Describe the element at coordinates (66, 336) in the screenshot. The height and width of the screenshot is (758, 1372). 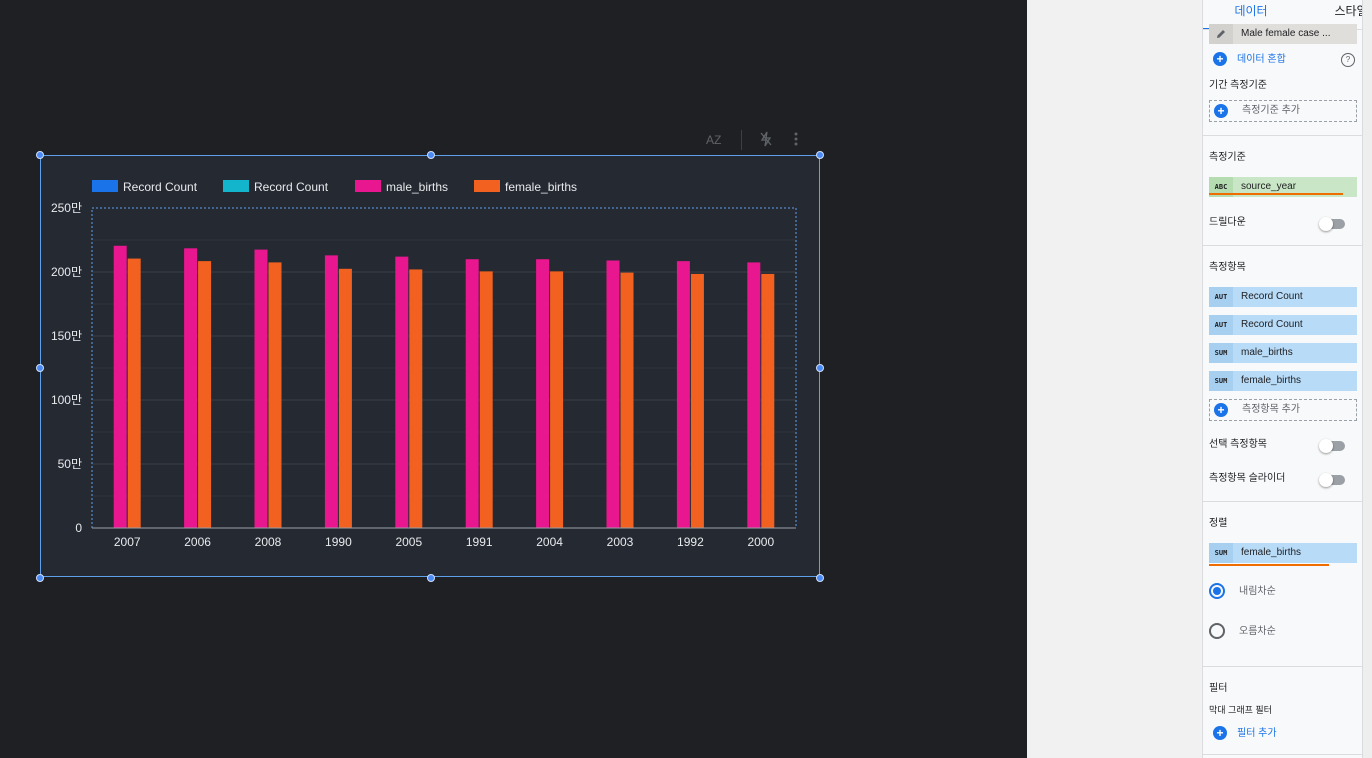
I see `y-tick-label: 150만` at that location.